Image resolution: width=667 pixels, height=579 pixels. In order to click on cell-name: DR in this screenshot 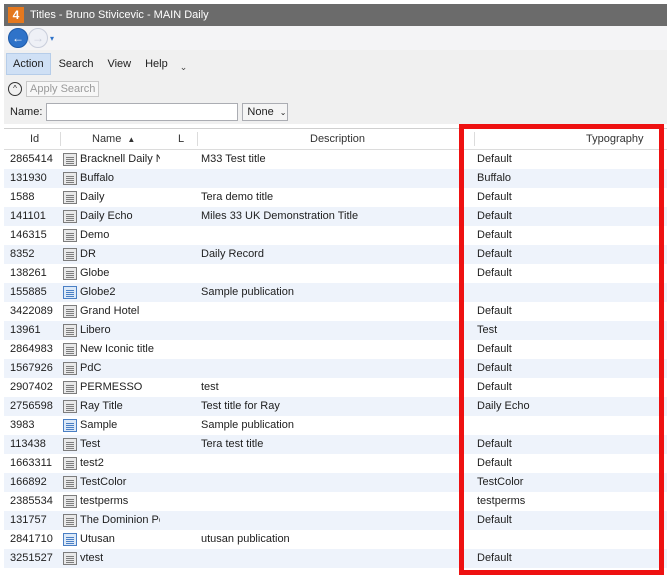, I will do `click(88, 254)`.